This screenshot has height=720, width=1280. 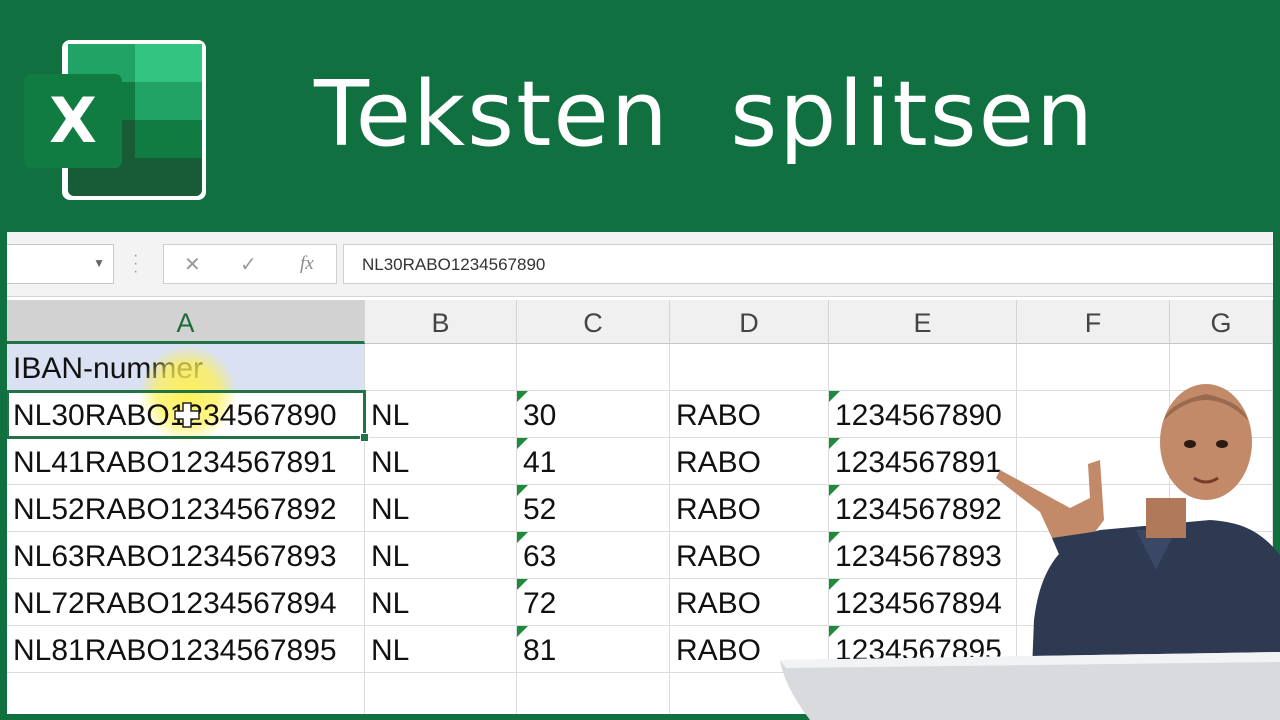 I want to click on logo-letter: X, so click(x=73, y=120).